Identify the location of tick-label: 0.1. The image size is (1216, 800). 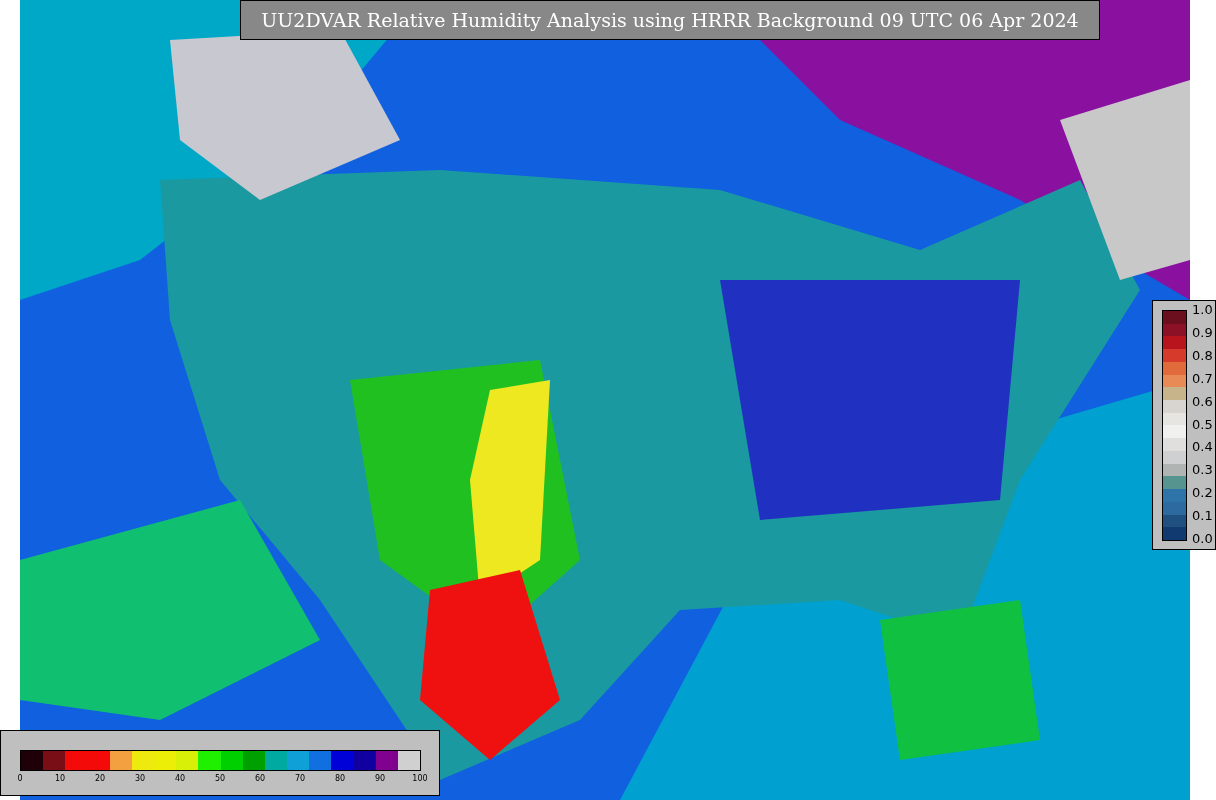
(1202, 516).